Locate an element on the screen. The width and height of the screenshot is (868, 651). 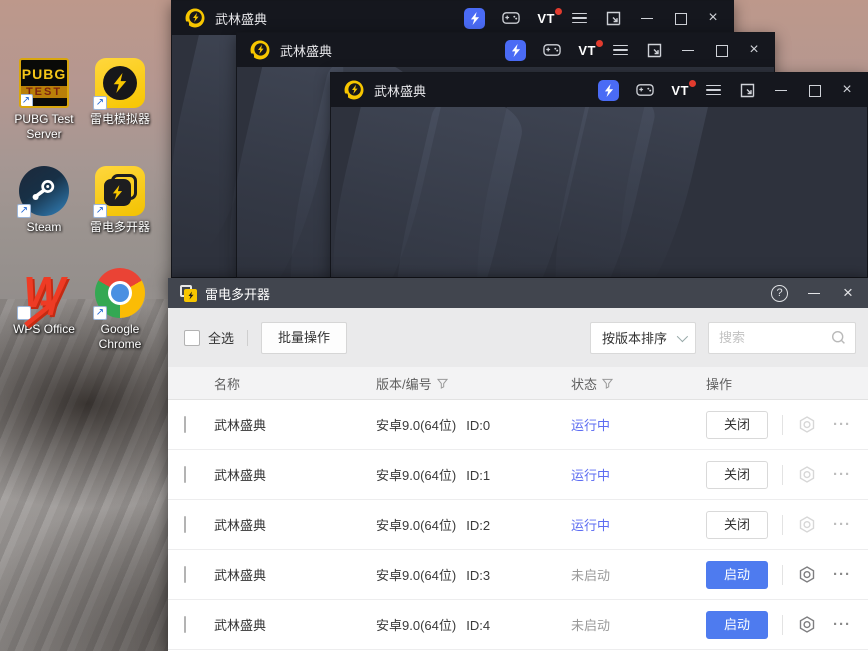
instance-row: 武林盛典 安卓9.0(64位) ID:1 运行中 关闭 ··· is located at coordinates (518, 475).